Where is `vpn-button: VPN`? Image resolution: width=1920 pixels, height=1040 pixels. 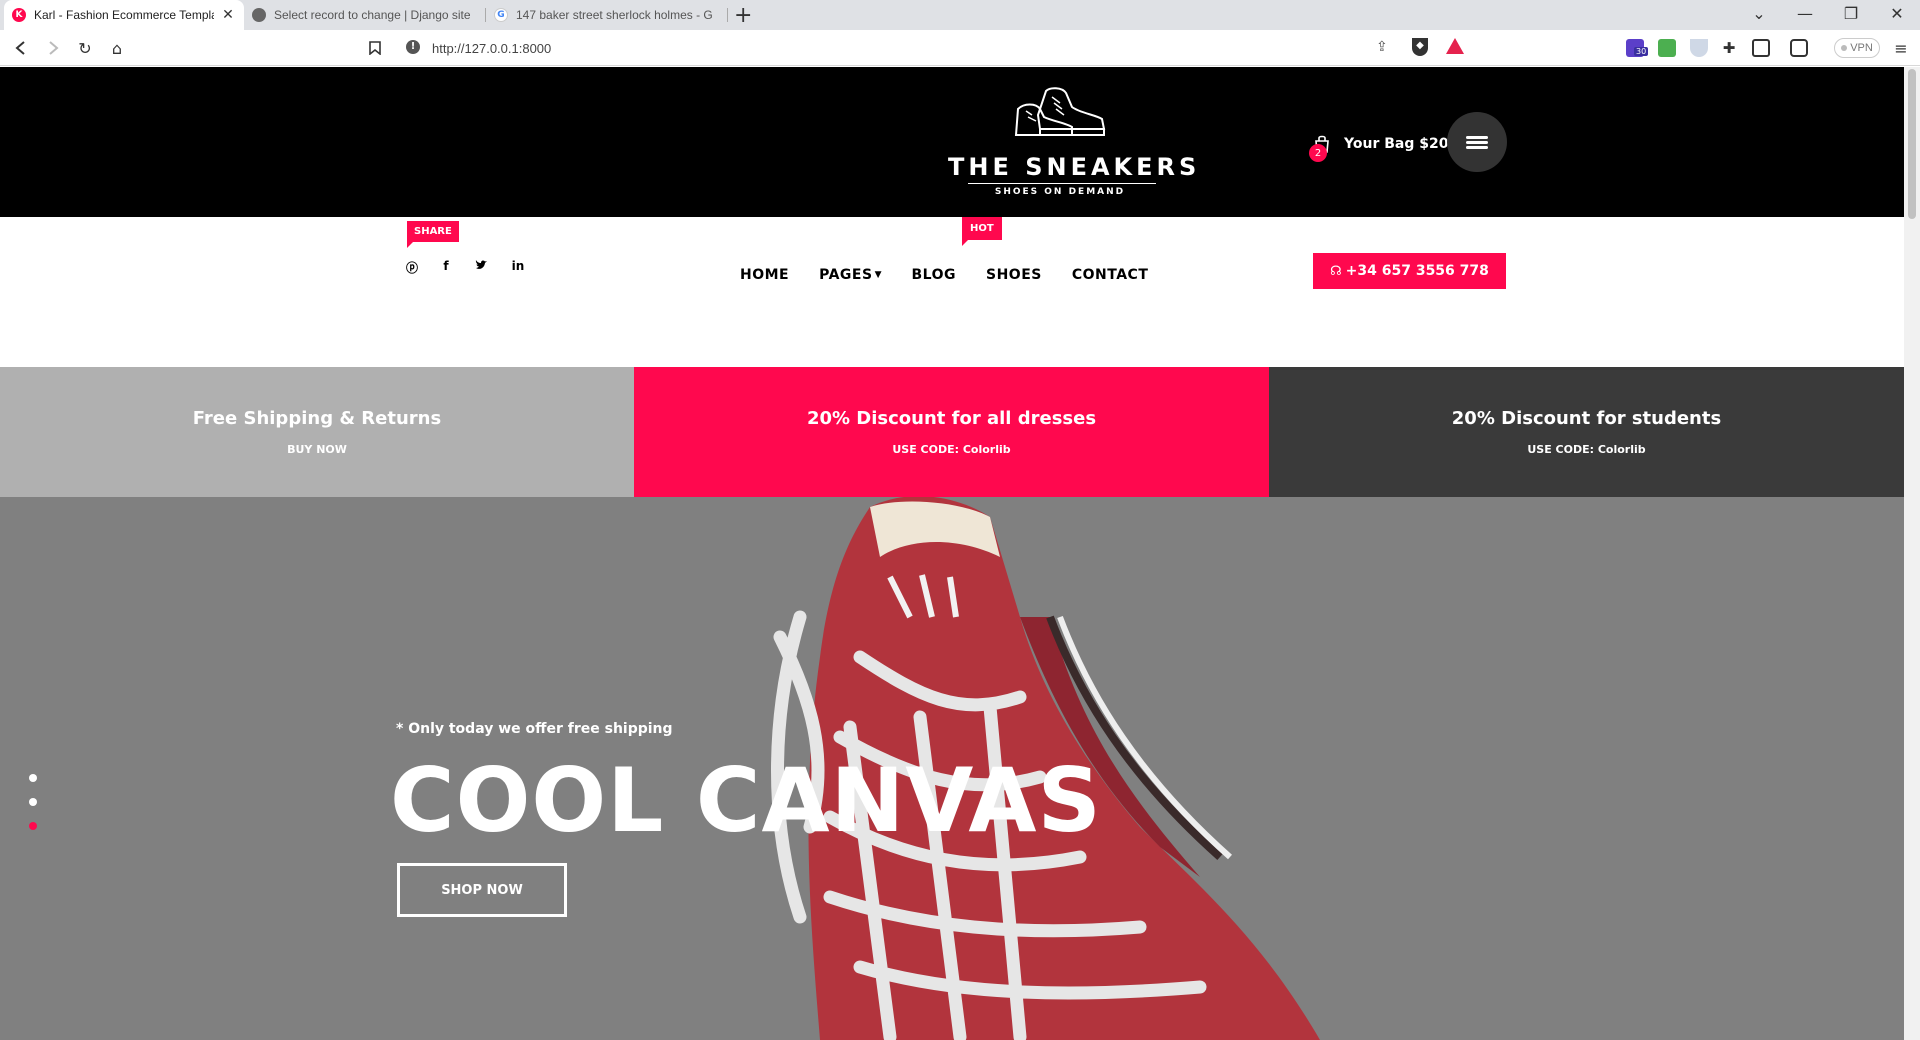 vpn-button: VPN is located at coordinates (1857, 48).